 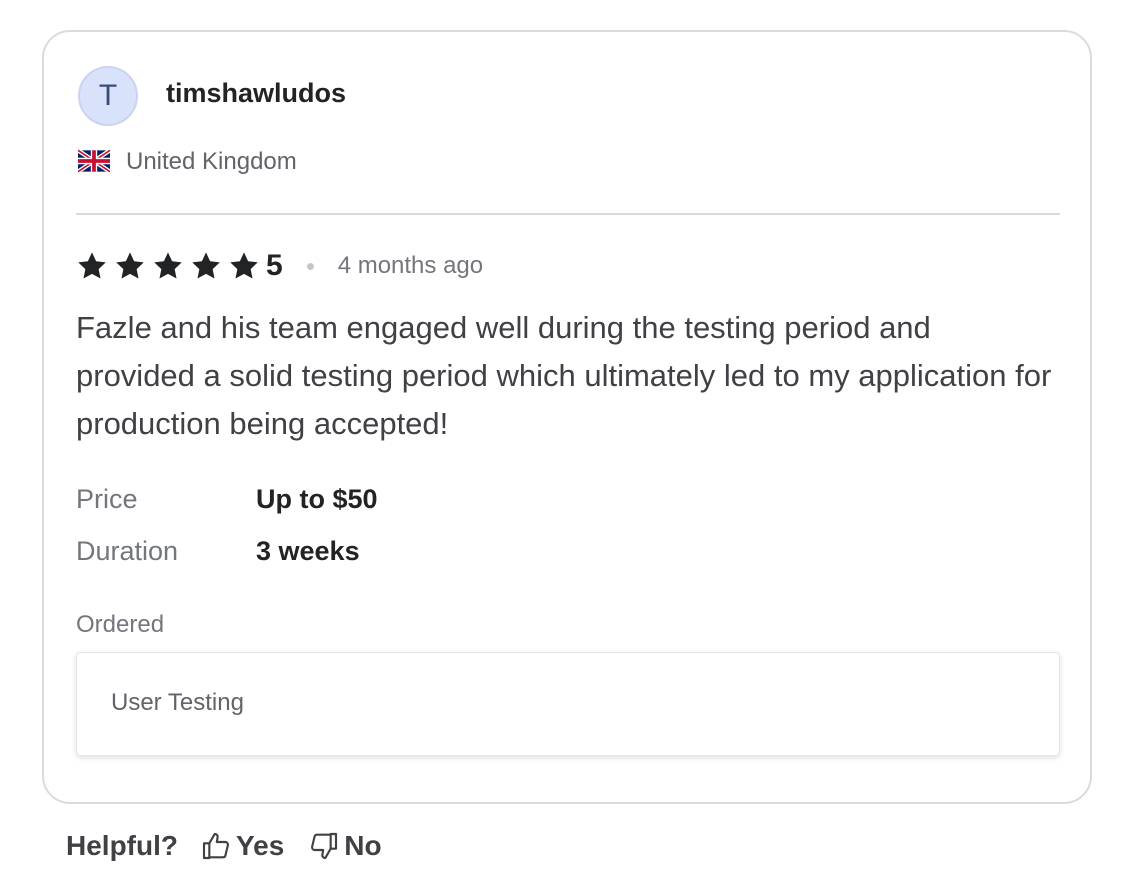 I want to click on ordered-item-title: User Testing, so click(x=177, y=703).